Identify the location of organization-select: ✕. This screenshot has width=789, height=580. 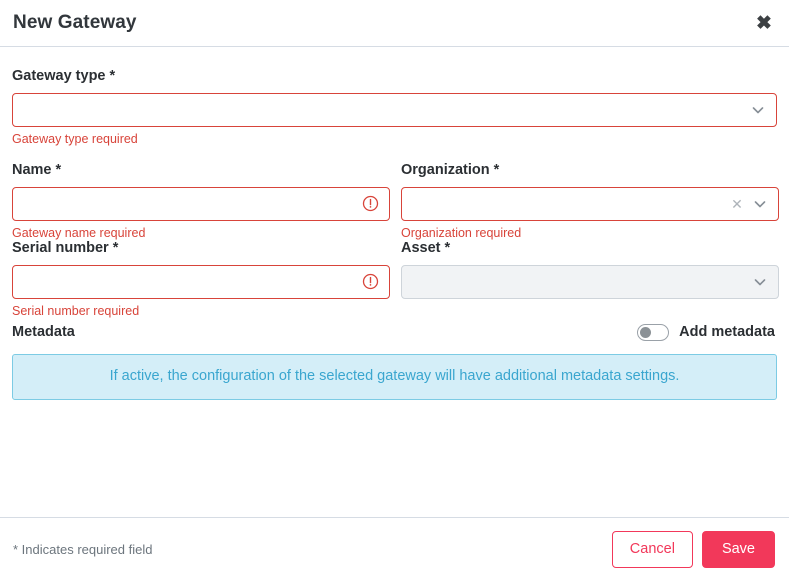
(590, 203).